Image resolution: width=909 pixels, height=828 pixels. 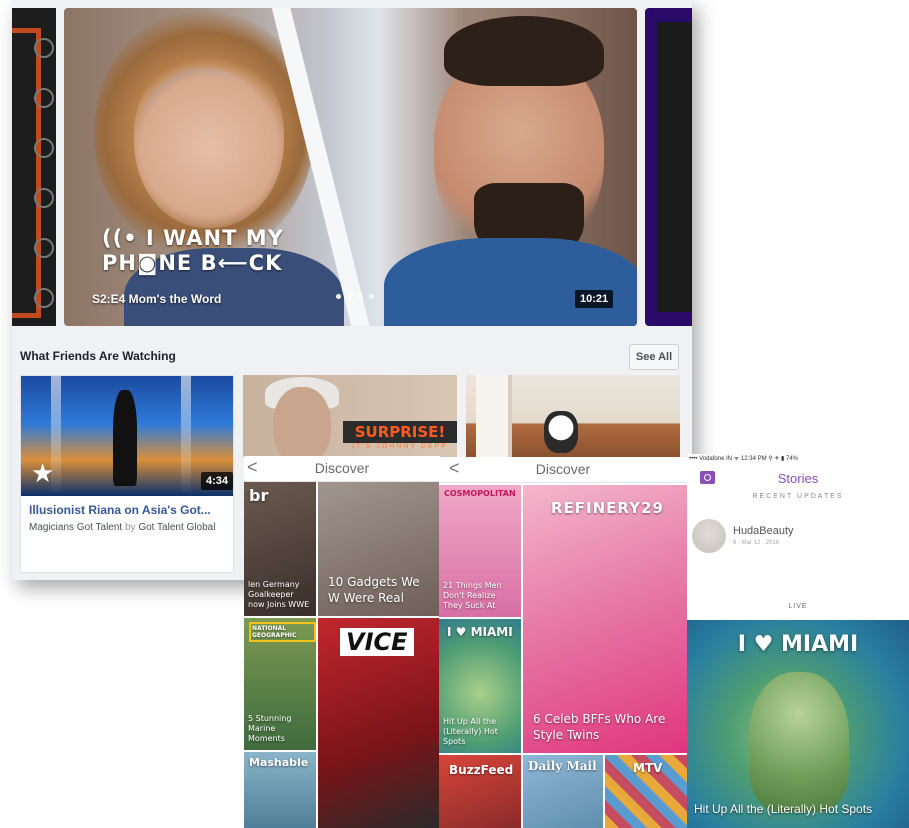 What do you see at coordinates (75, 527) in the screenshot?
I see `video-page-link: Magicians Got Talent` at bounding box center [75, 527].